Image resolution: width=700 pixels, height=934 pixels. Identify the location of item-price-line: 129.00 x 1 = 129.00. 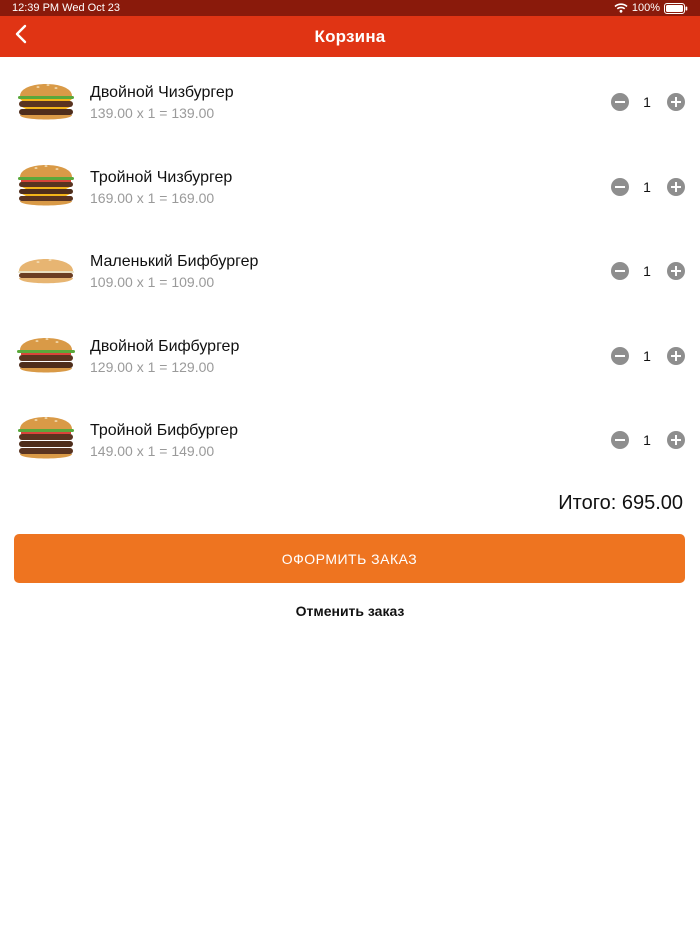
(152, 366).